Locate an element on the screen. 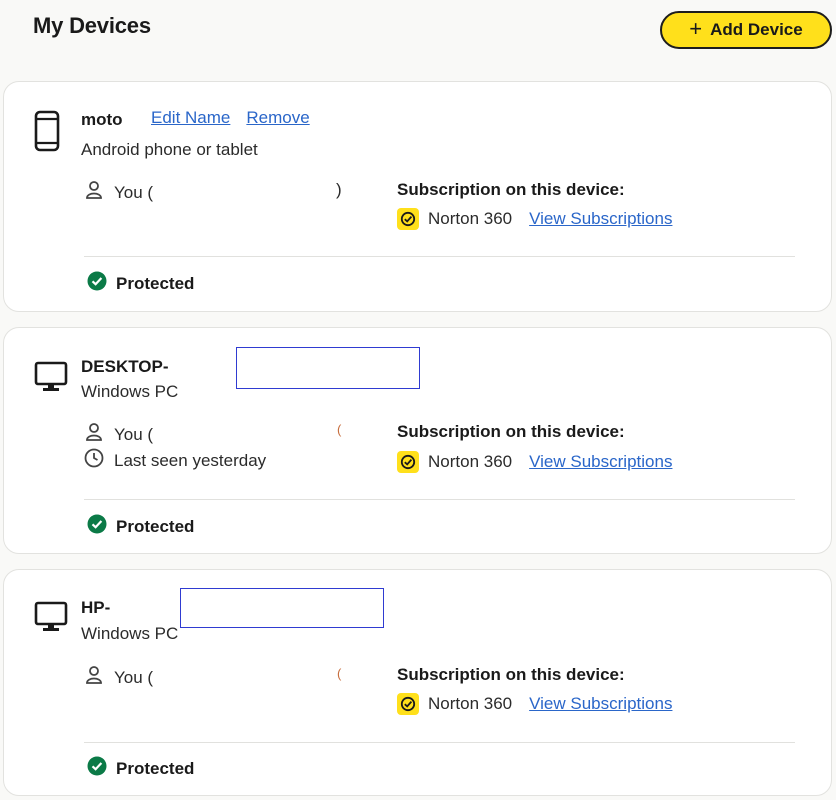 The image size is (836, 800). plus-icon: + is located at coordinates (696, 28).